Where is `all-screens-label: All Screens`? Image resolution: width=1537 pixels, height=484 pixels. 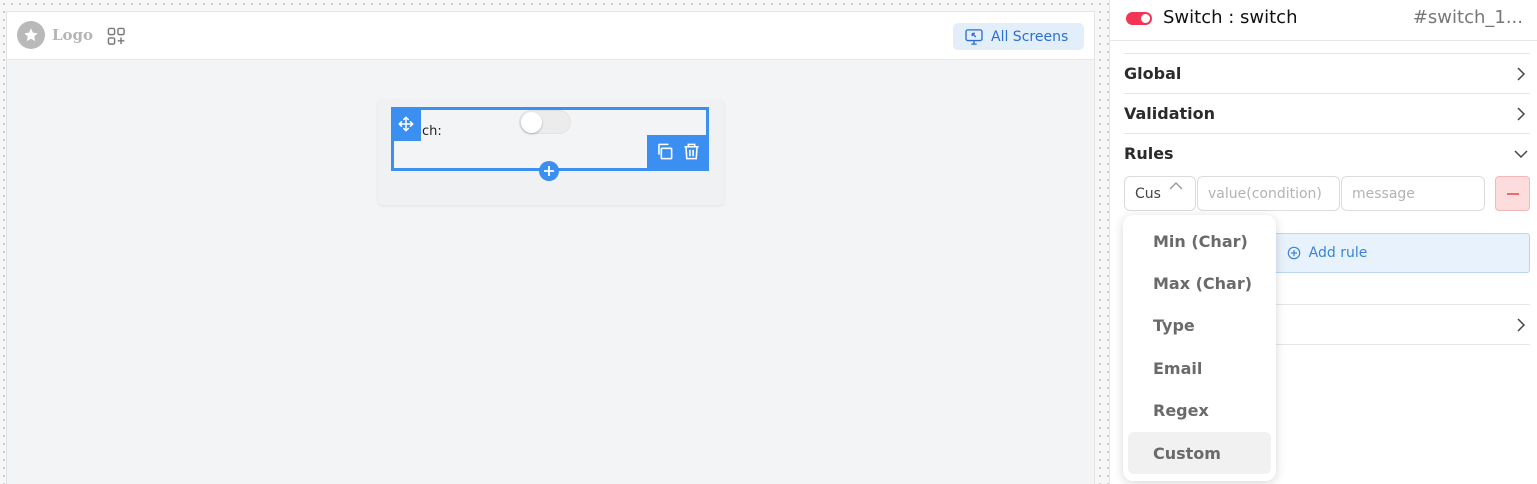 all-screens-label: All Screens is located at coordinates (1030, 36).